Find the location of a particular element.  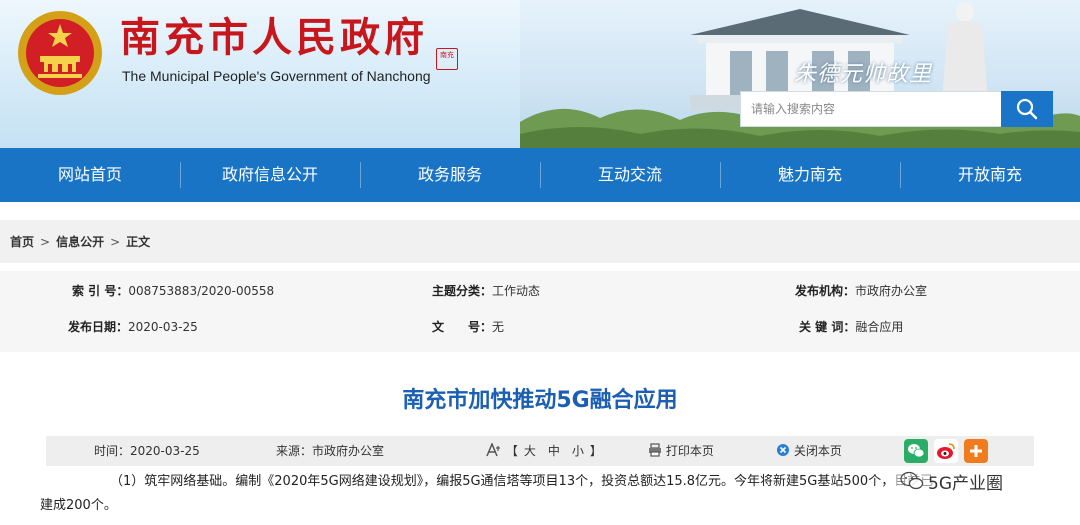

wechat-icon is located at coordinates (916, 451).